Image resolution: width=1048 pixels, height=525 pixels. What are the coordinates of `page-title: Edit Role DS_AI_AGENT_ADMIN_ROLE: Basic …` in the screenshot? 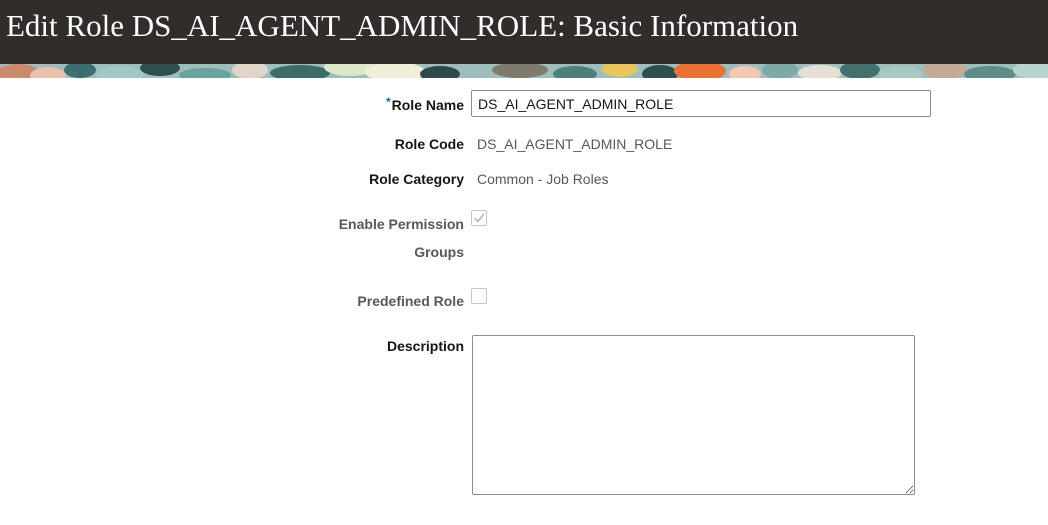 It's located at (402, 25).